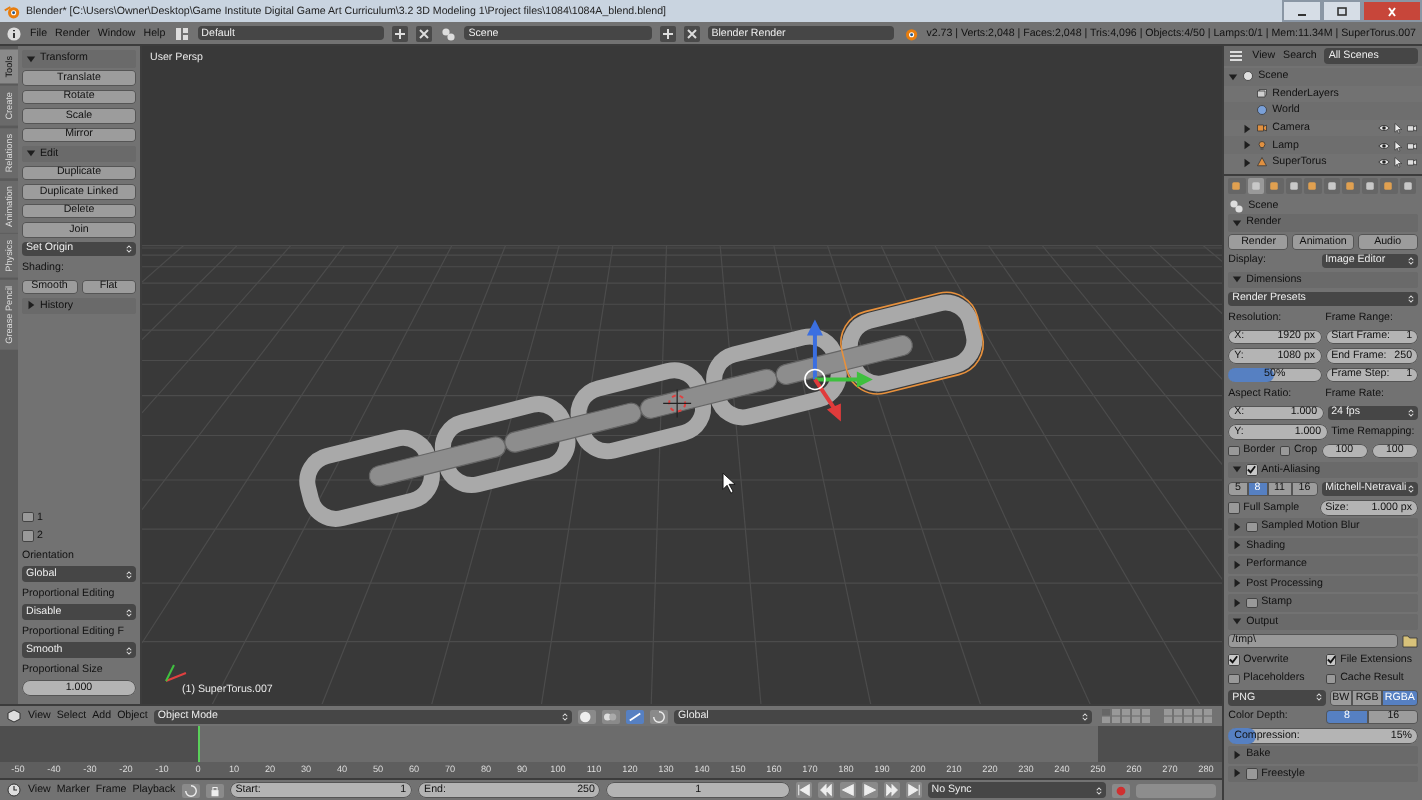 The width and height of the screenshot is (1422, 800). What do you see at coordinates (838, 370) in the screenshot?
I see `transform-gizmo-drawing` at bounding box center [838, 370].